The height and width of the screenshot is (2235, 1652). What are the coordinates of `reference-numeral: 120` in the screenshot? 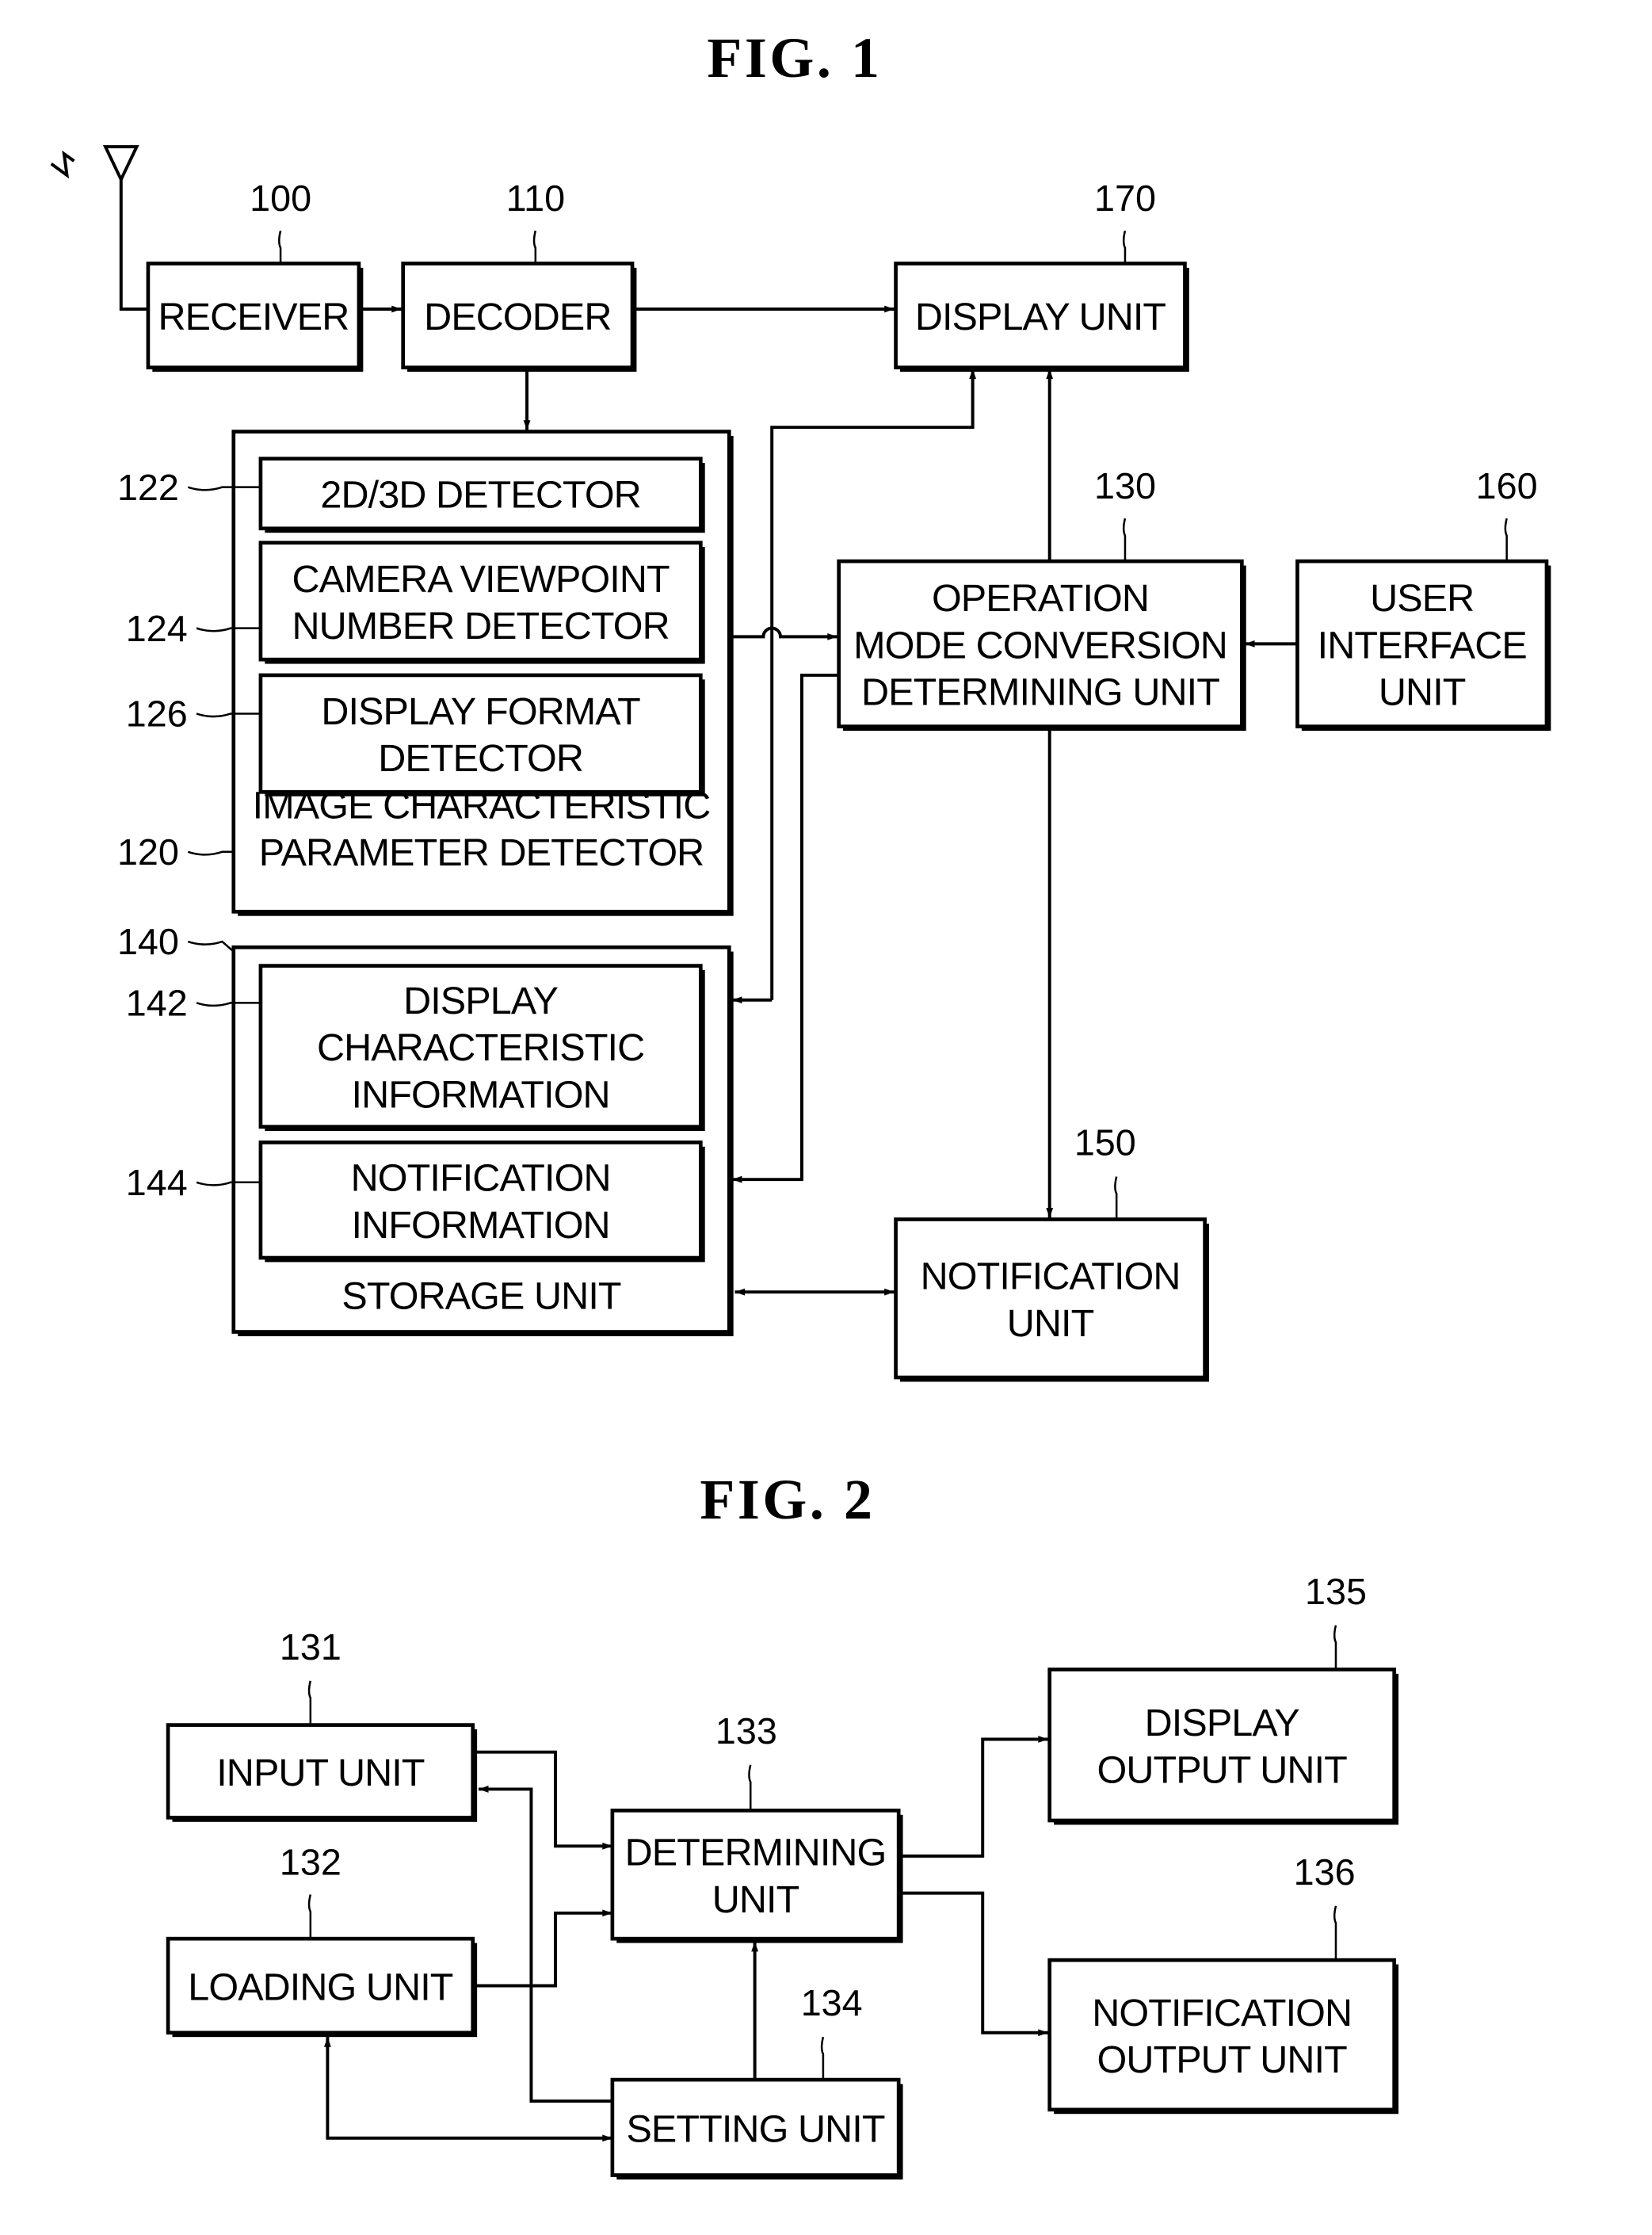 It's located at (148, 852).